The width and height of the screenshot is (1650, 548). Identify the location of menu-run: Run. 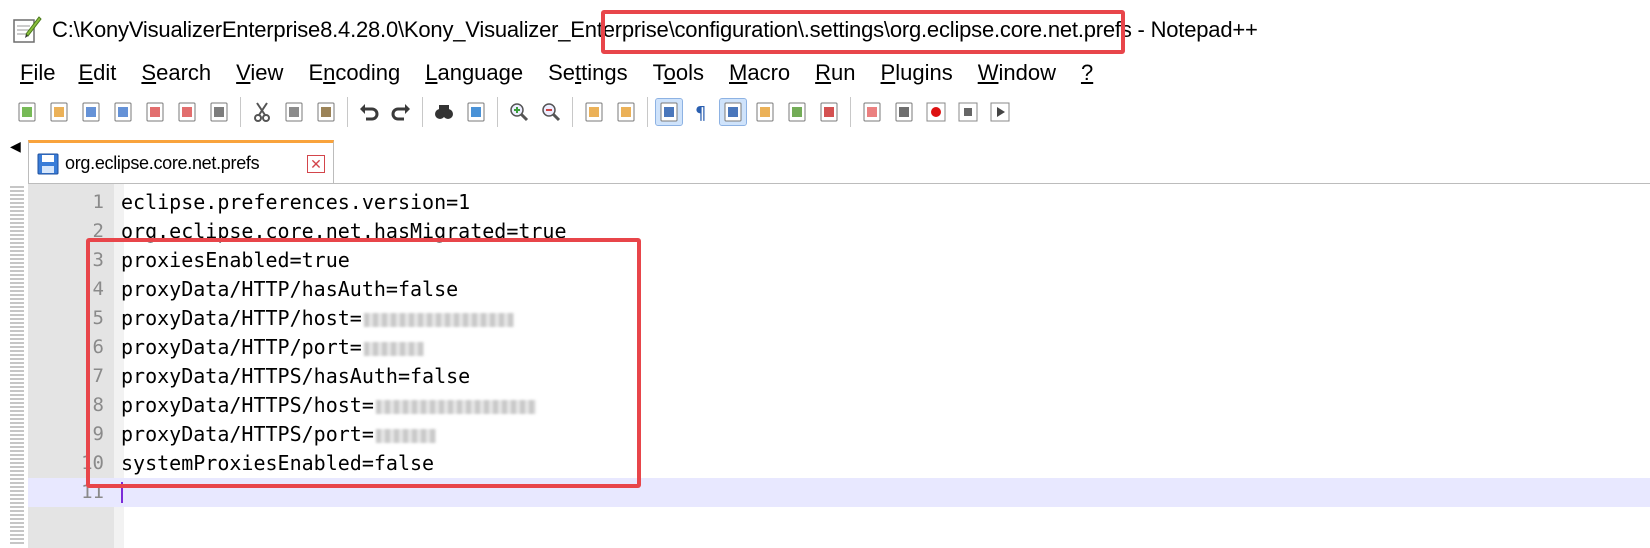
(841, 73).